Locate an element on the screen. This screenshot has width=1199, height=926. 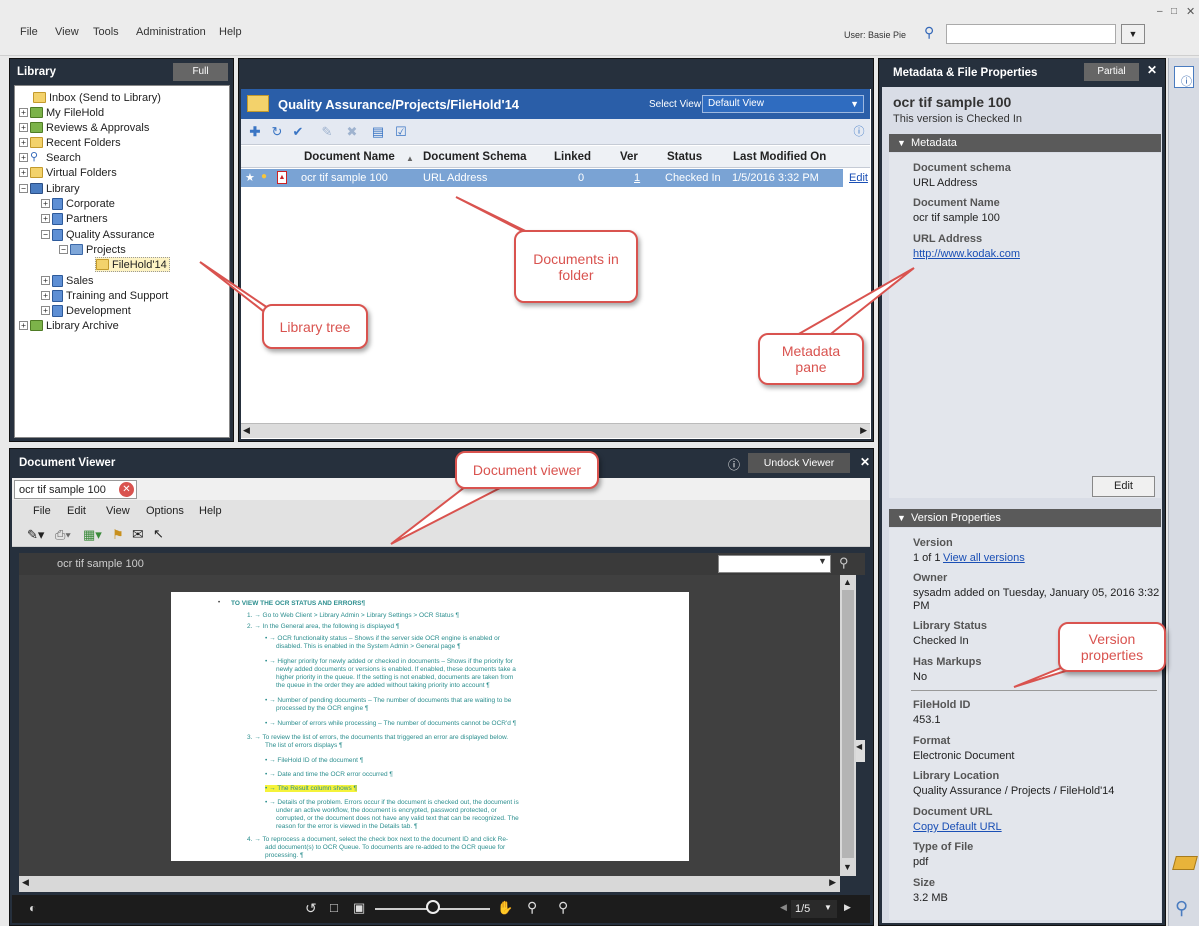
callout-text: Version is located at coordinates (1112, 639).